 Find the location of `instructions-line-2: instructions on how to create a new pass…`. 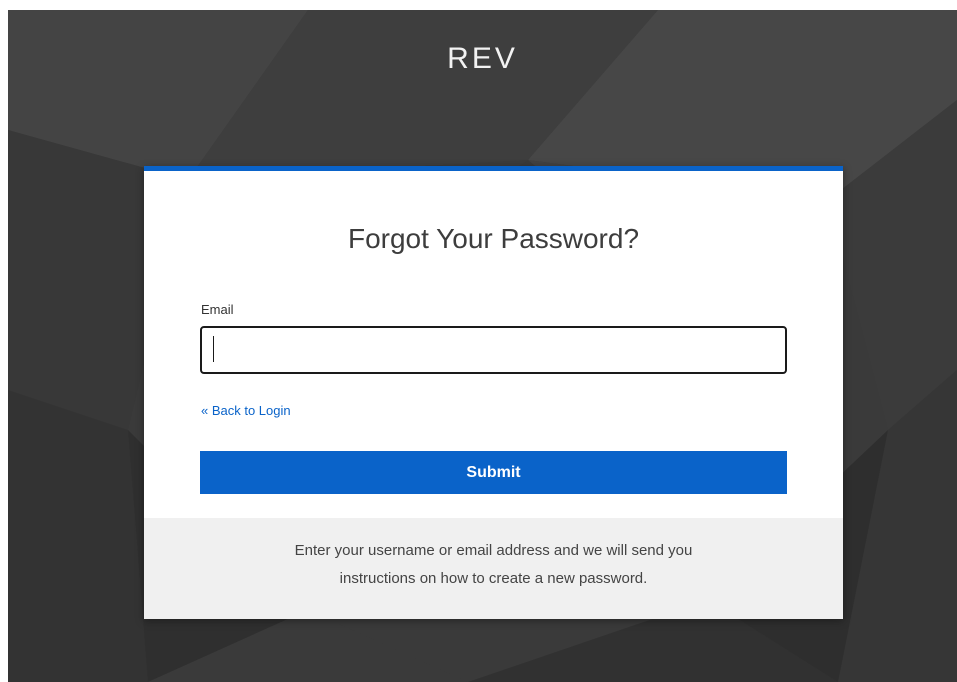

instructions-line-2: instructions on how to create a new pass… is located at coordinates (493, 578).